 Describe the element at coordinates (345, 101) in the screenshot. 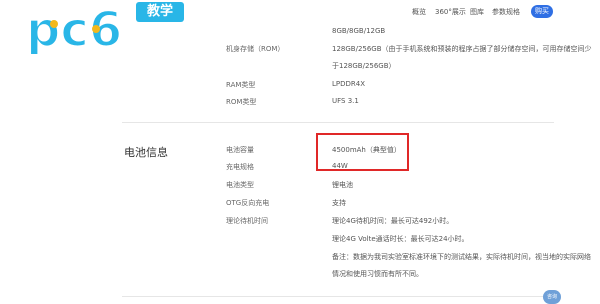

I see `rom-type-value: UFS 3.1` at that location.